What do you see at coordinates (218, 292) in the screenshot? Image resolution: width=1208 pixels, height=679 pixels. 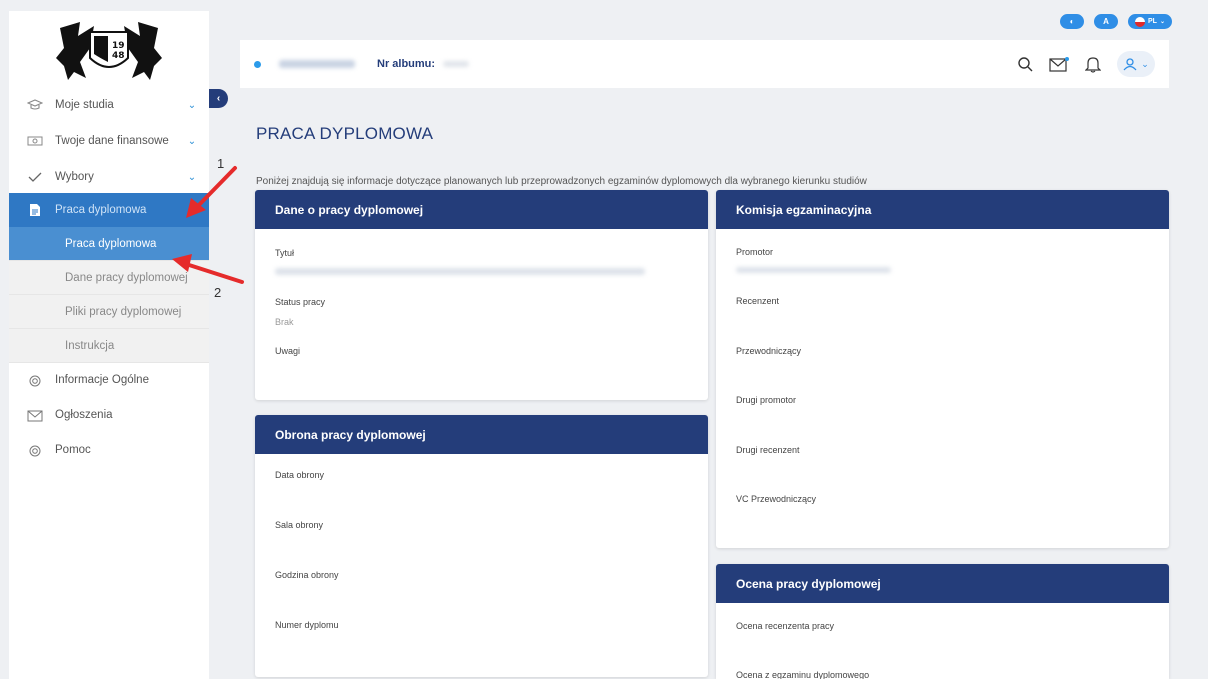 I see `annotation-number-2: 2` at bounding box center [218, 292].